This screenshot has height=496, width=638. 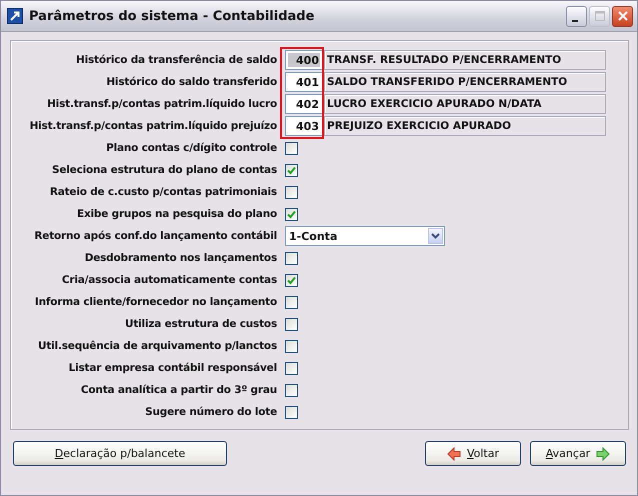 I want to click on close-button, so click(x=622, y=16).